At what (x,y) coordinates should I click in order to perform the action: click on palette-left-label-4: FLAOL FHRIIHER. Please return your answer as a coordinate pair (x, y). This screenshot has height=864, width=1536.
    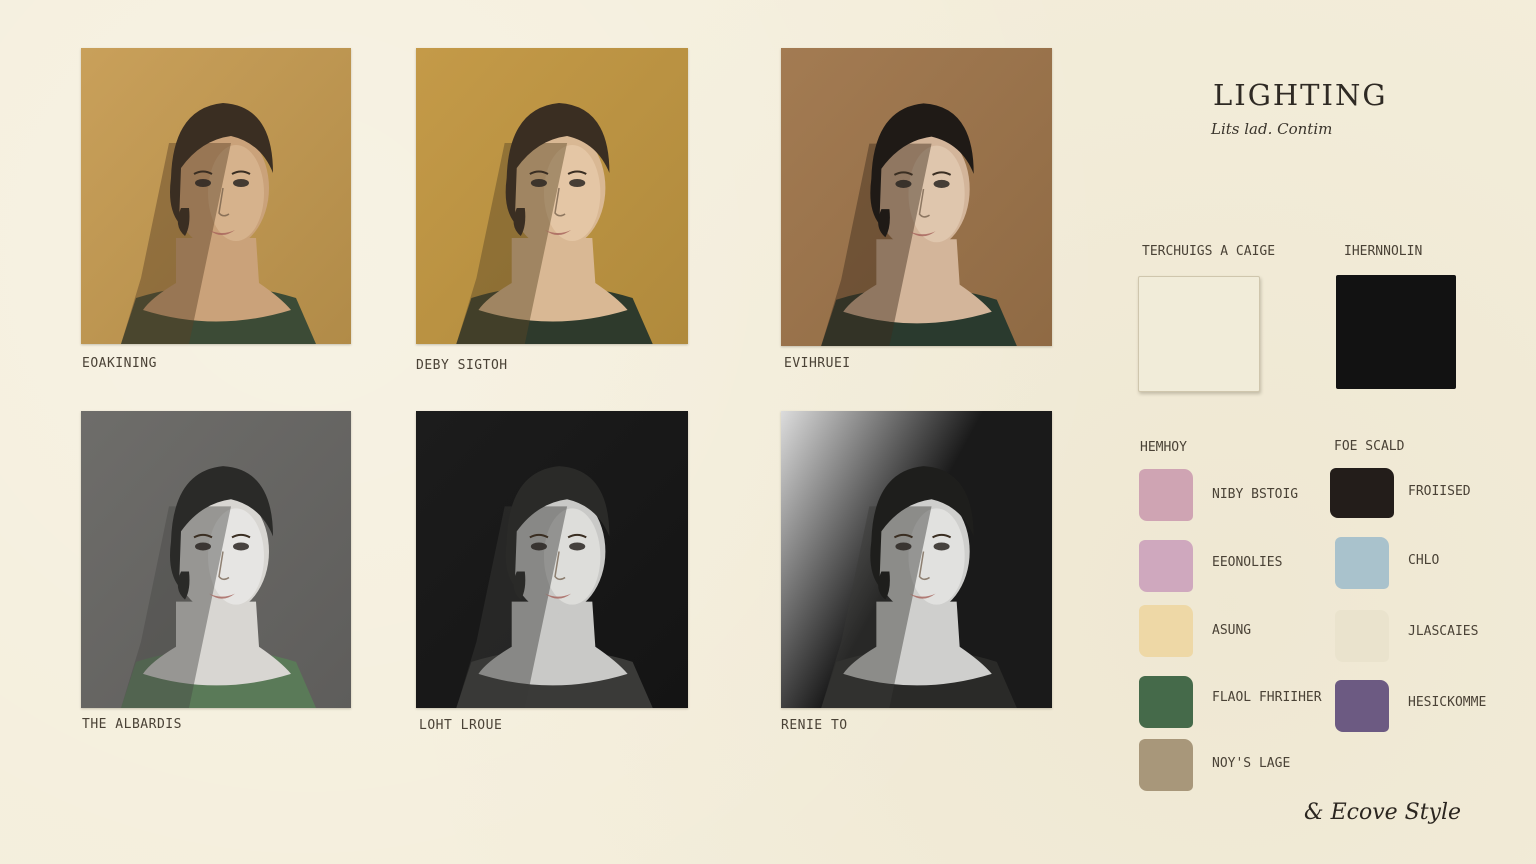
    Looking at the image, I should click on (1267, 697).